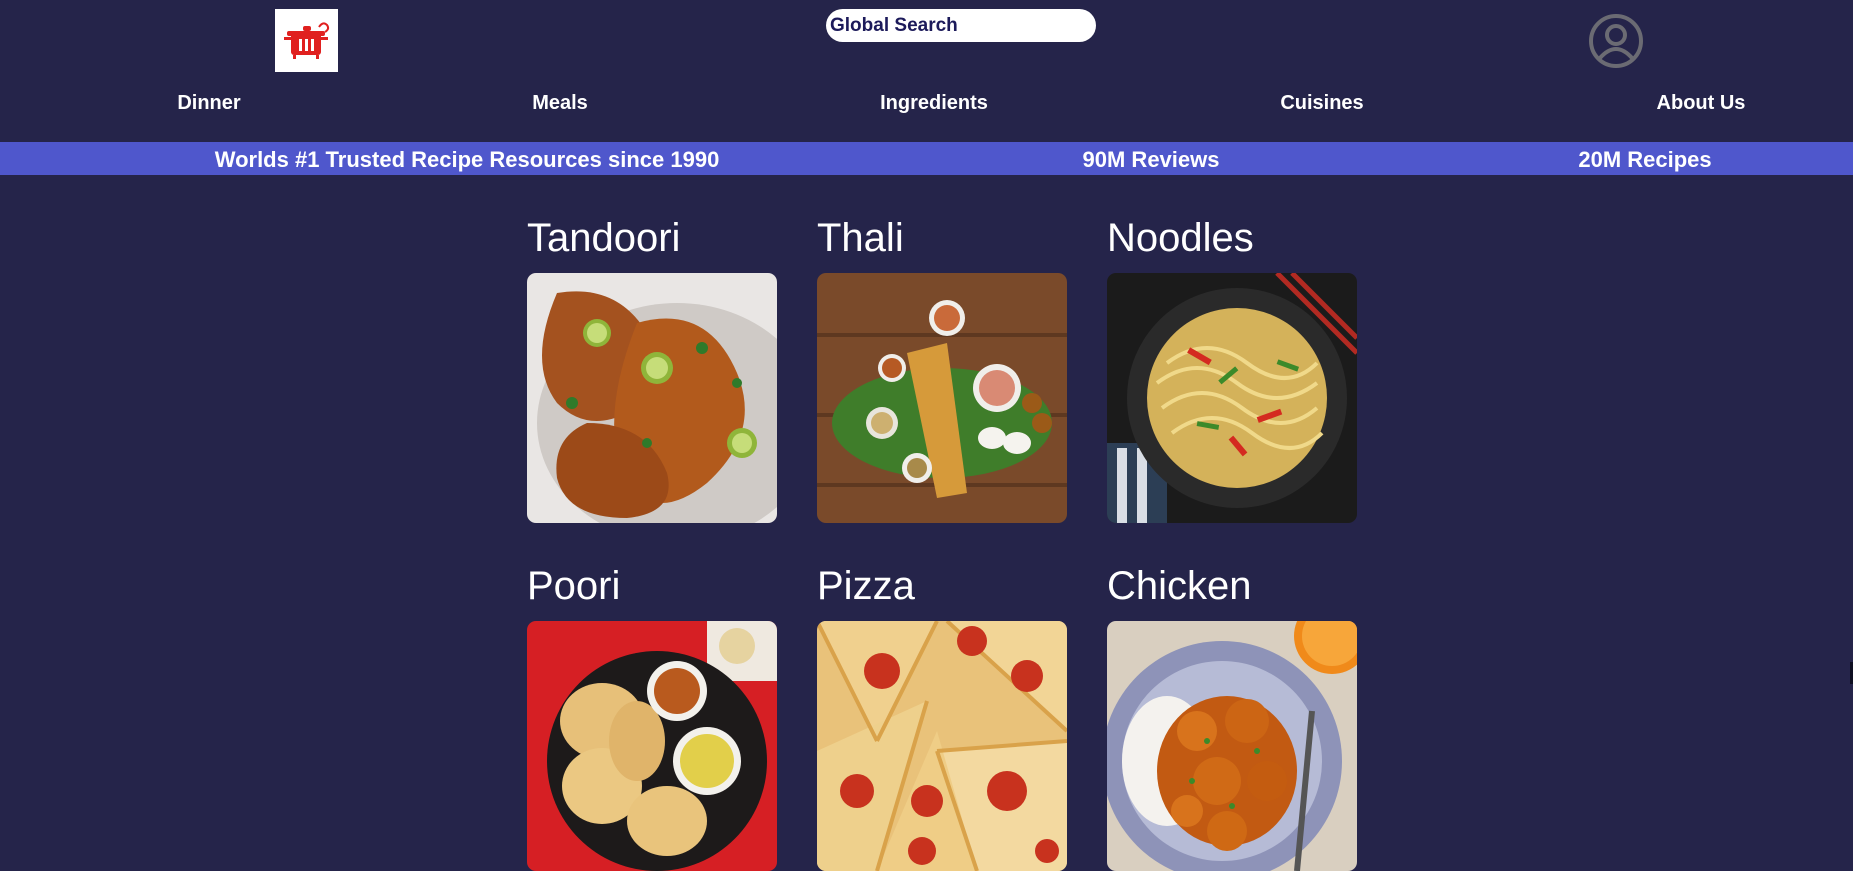 Image resolution: width=1853 pixels, height=871 pixels. What do you see at coordinates (1179, 586) in the screenshot?
I see `category-title: Chicken` at bounding box center [1179, 586].